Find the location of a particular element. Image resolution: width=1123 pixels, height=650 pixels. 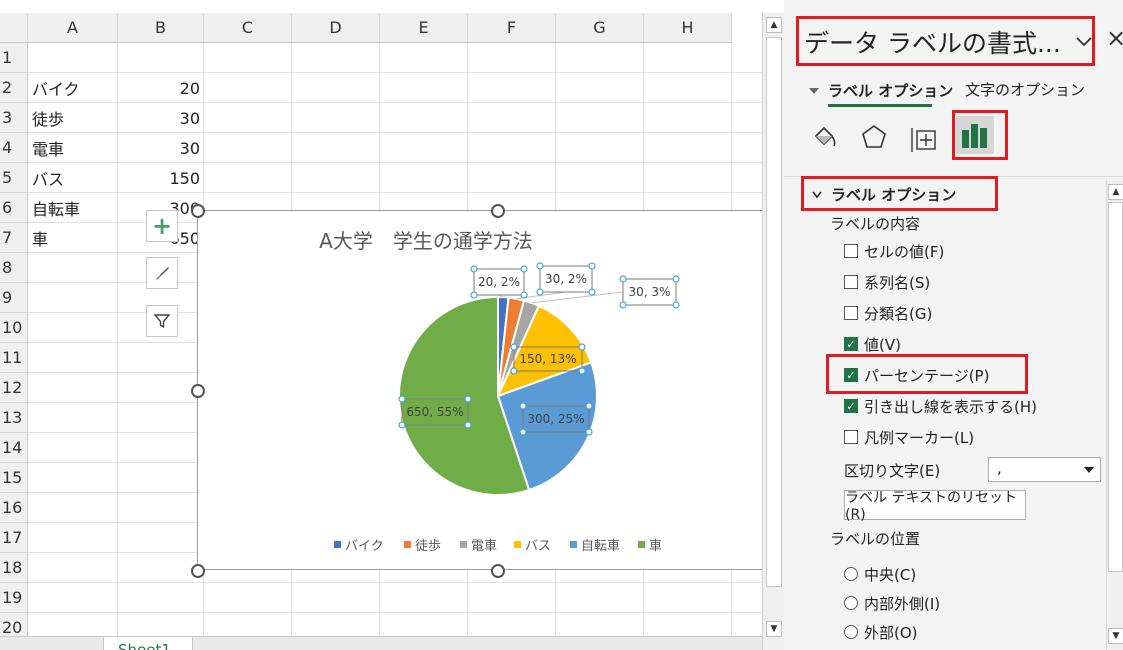

cell-a6: 自転車 is located at coordinates (75, 208).